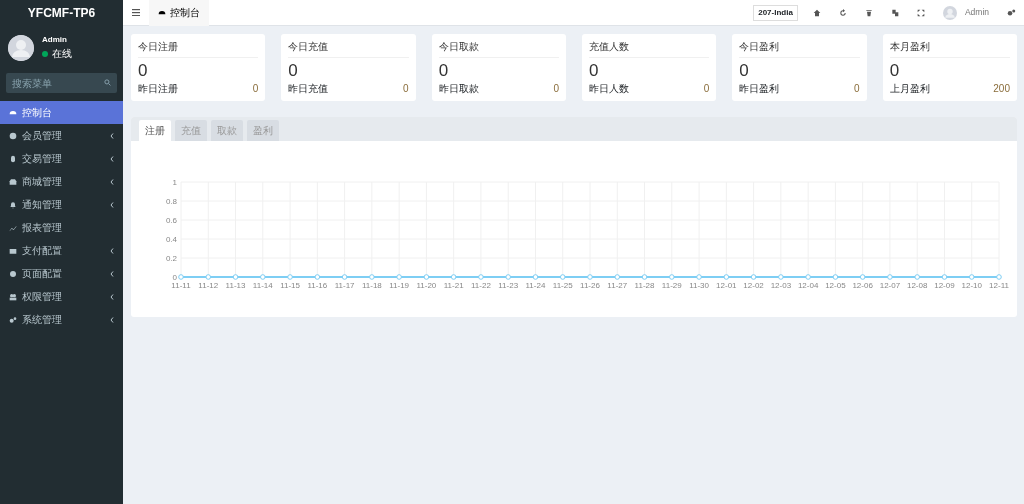 The width and height of the screenshot is (1024, 504). Describe the element at coordinates (158, 89) in the screenshot. I see `stat-label: 昨日注册` at that location.